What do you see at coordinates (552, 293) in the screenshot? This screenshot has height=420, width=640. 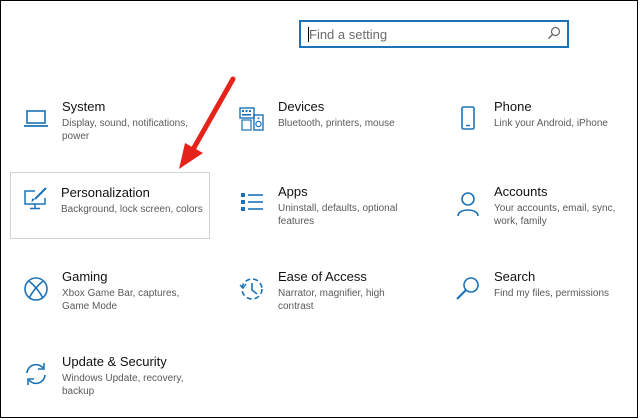 I see `tile-description: Find my files, permissions` at bounding box center [552, 293].